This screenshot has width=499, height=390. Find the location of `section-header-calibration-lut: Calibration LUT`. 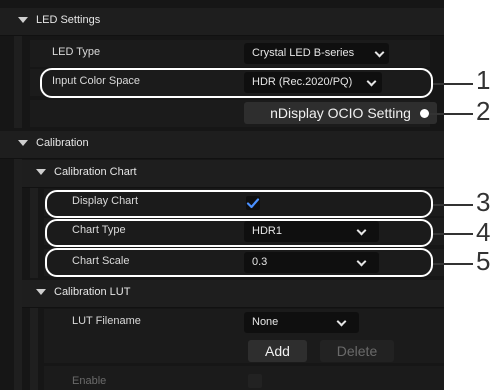

section-header-calibration-lut: Calibration LUT is located at coordinates (233, 294).